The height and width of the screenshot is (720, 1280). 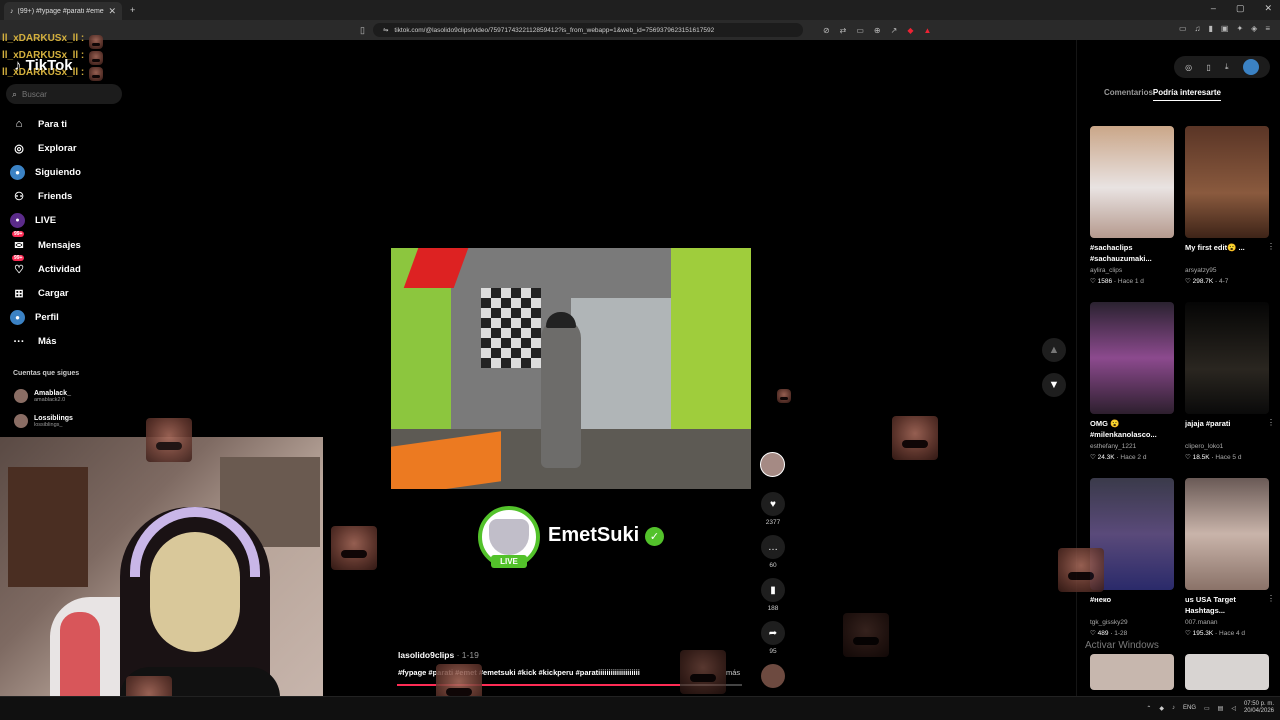 I want to click on cast-icon: ▭, so click(x=1183, y=28).